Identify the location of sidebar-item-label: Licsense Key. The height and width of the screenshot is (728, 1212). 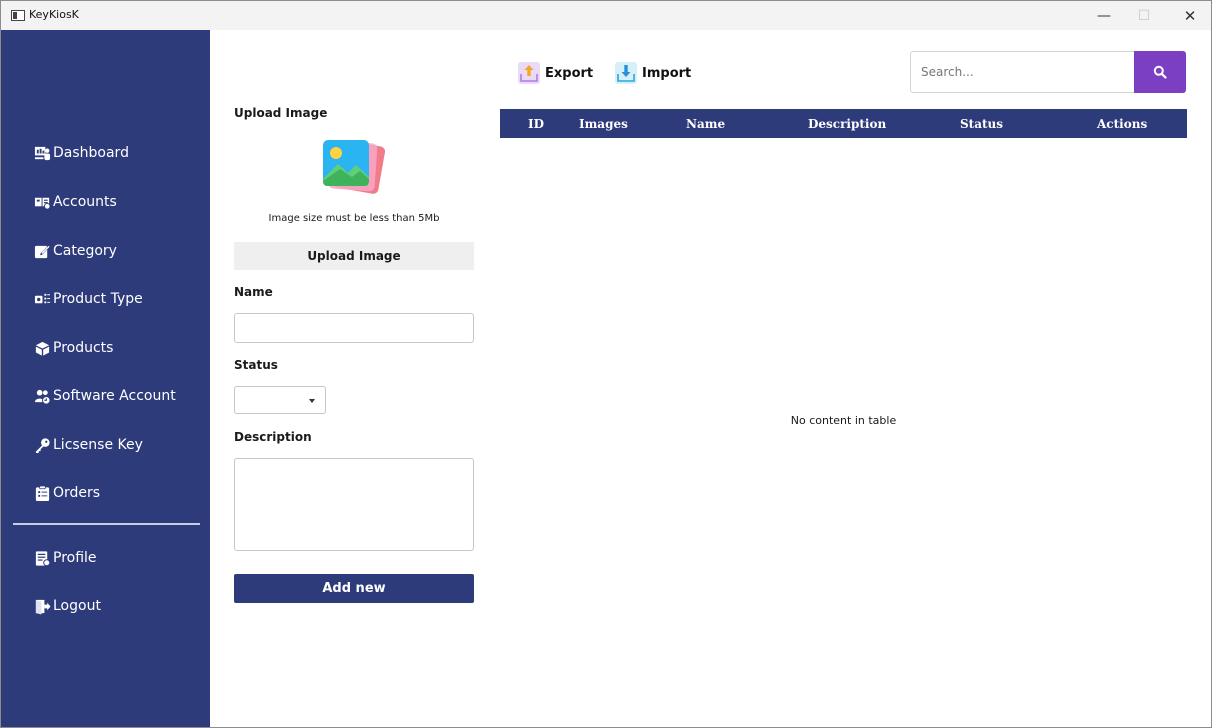
(98, 445).